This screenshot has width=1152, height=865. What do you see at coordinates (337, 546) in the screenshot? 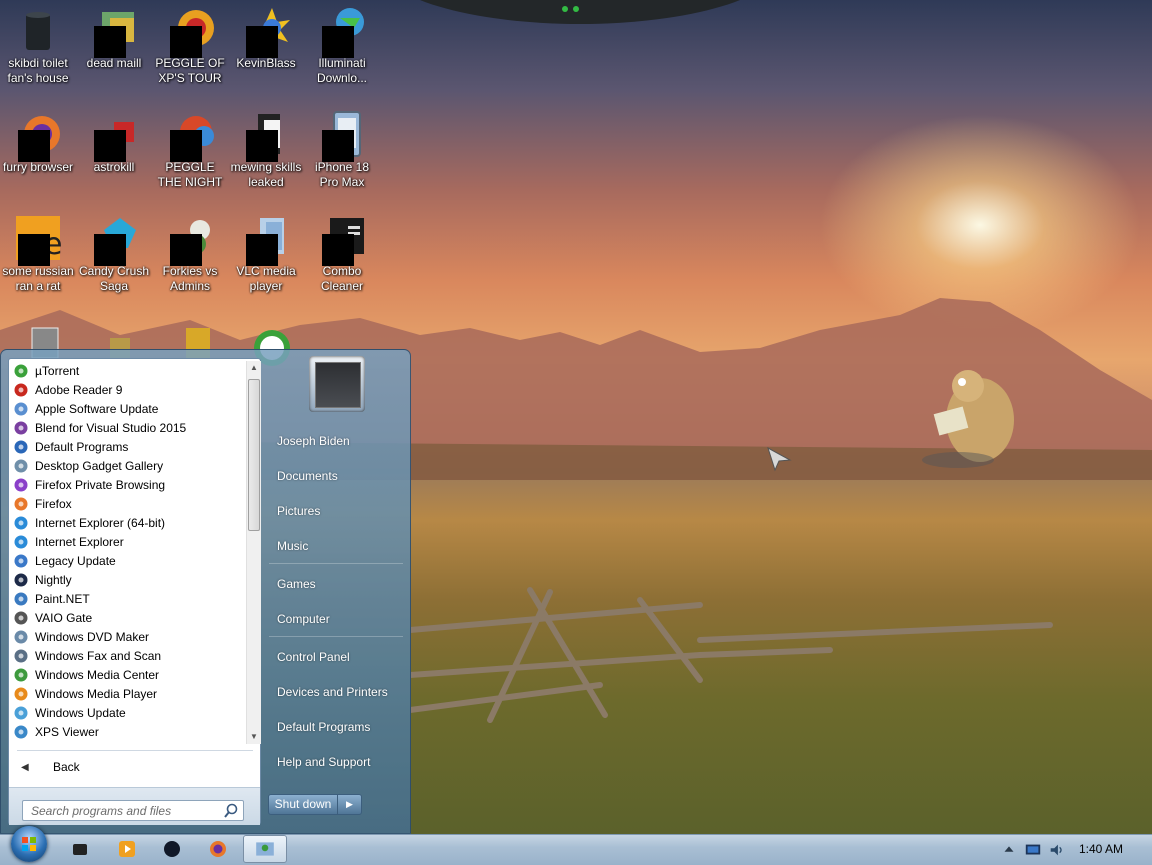
I see `music-link: Music` at bounding box center [337, 546].